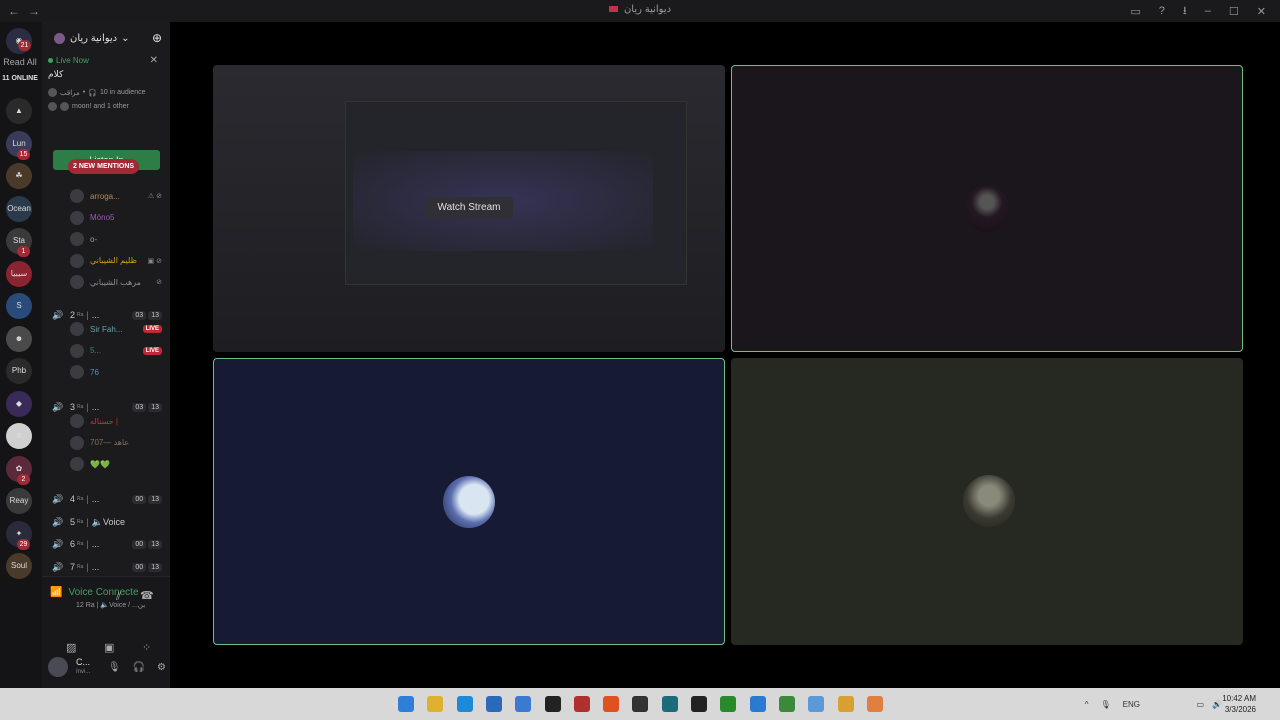 The image size is (1280, 720). I want to click on file-explorer-icon, so click(435, 704).